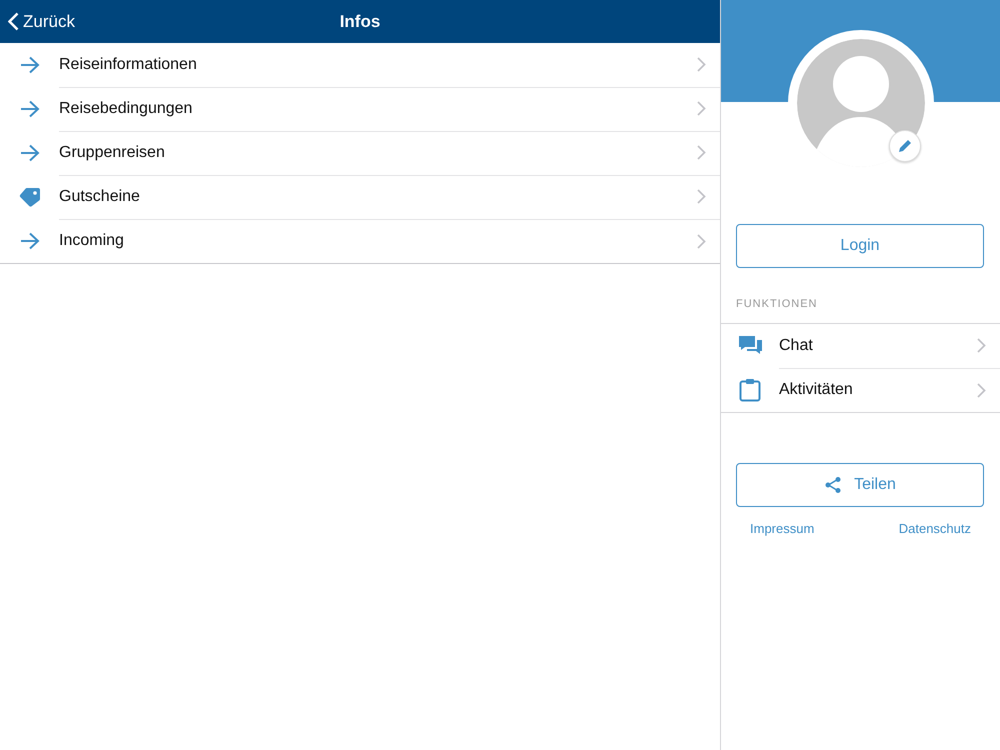 This screenshot has height=750, width=1000. I want to click on menu-item: Reiseinformationen, so click(360, 65).